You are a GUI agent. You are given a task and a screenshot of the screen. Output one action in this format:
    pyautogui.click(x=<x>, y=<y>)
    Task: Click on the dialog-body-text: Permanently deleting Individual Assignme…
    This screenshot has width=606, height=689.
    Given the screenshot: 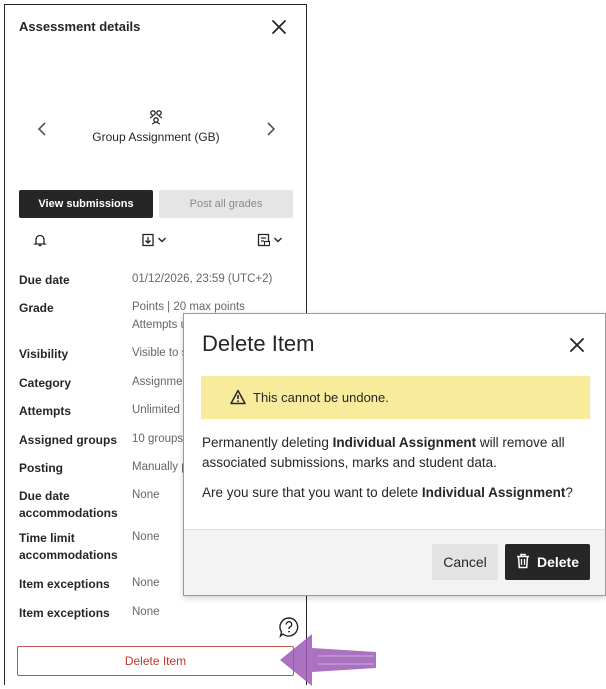 What is the action you would take?
    pyautogui.click(x=383, y=452)
    